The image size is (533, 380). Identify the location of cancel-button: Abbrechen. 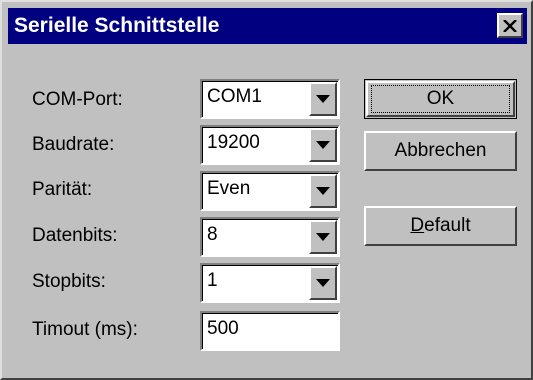
(440, 151).